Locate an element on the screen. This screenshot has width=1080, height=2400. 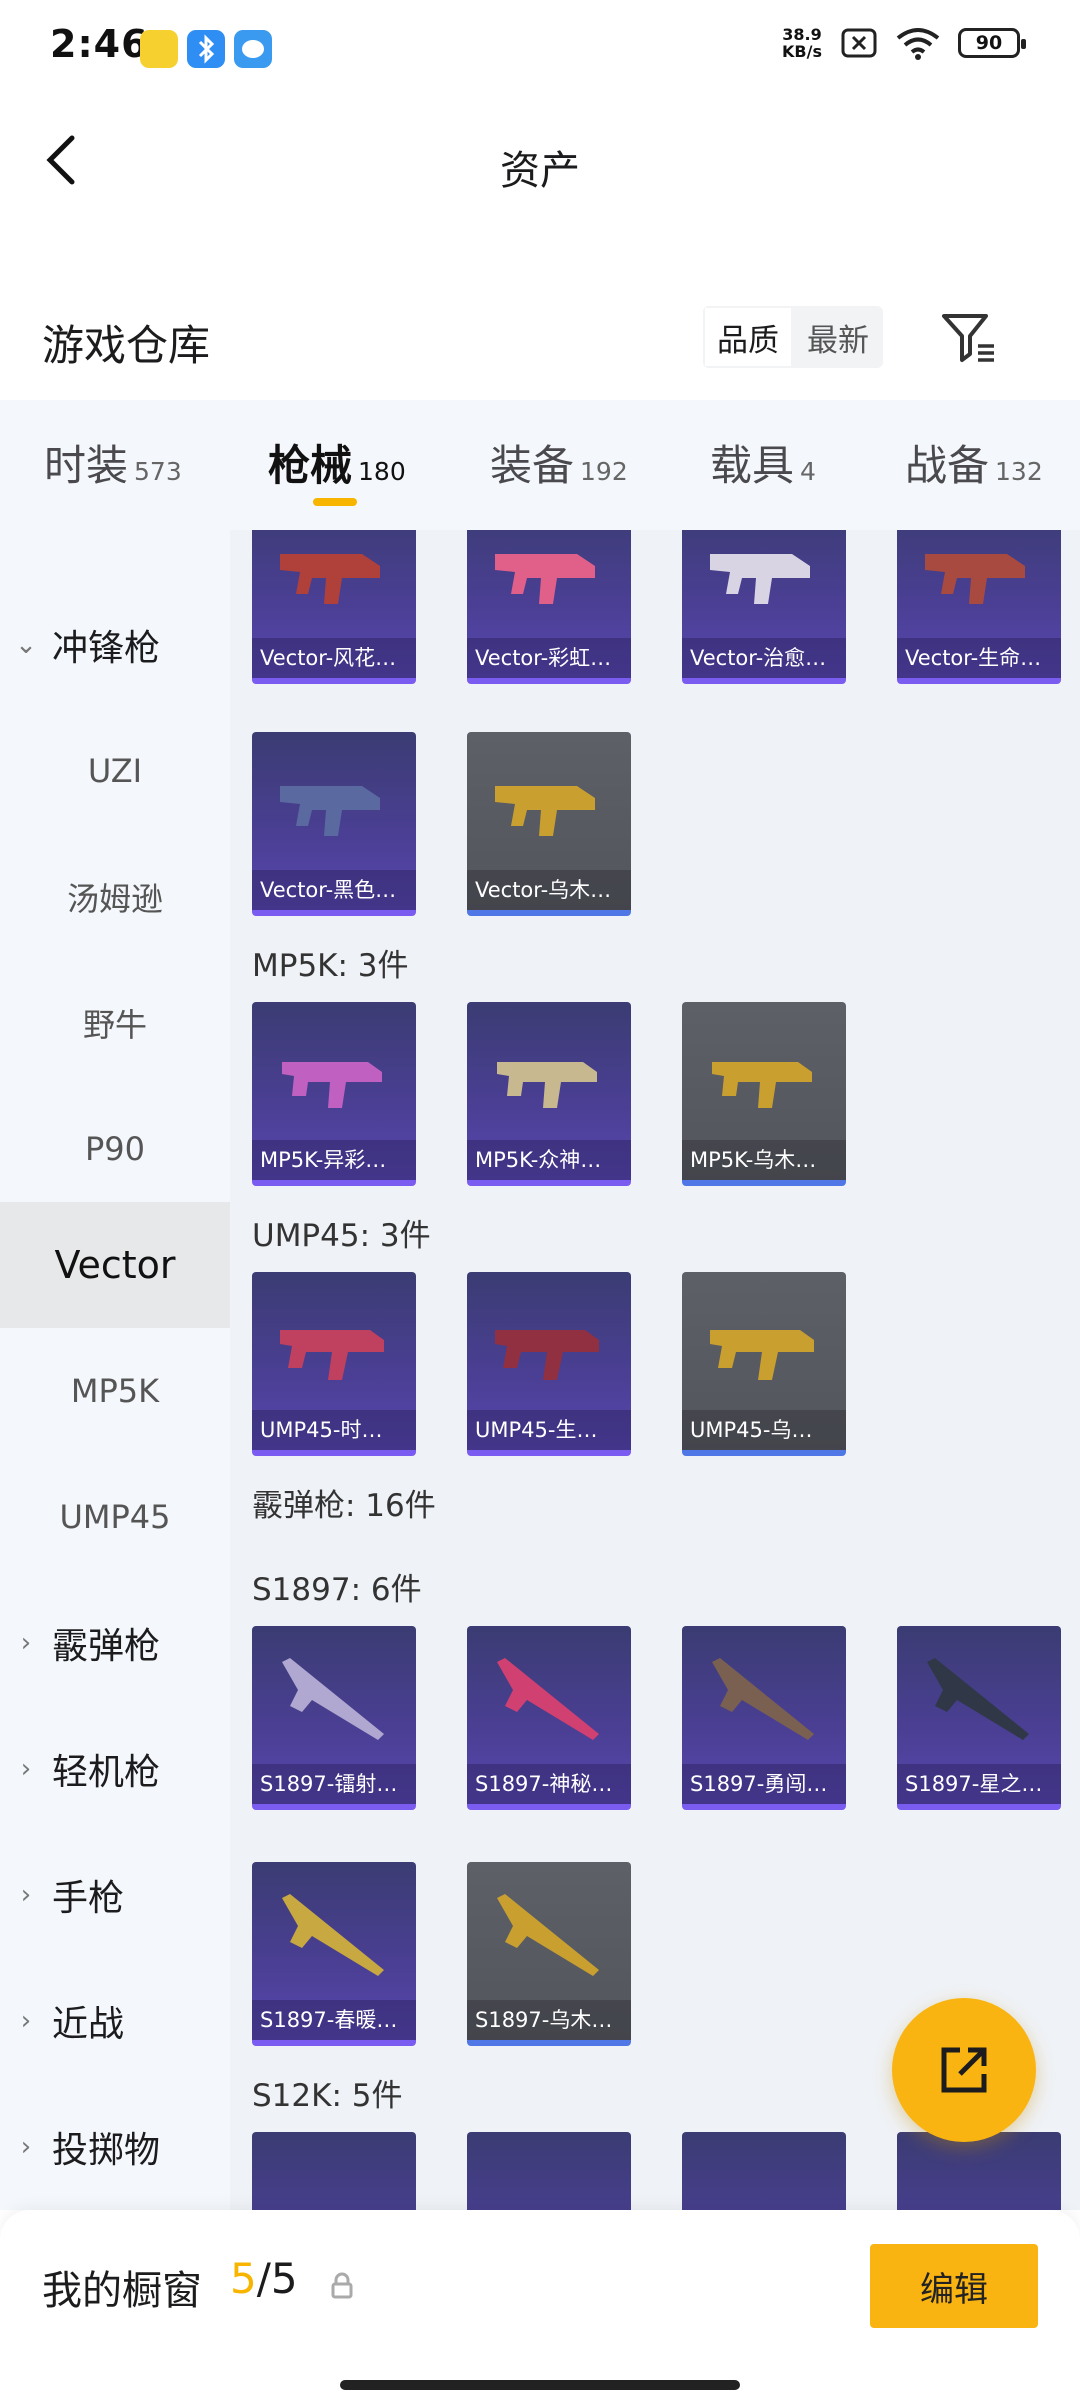
showcase-title: 我的橱窗 is located at coordinates (122, 2291).